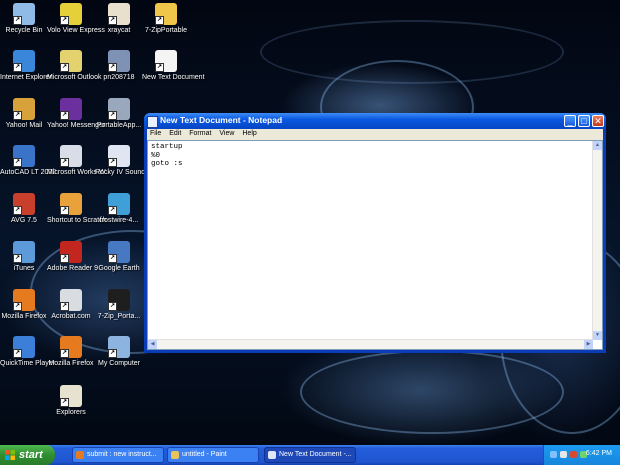  What do you see at coordinates (71, 109) in the screenshot?
I see `yahoo-messenger-icon: ↗` at bounding box center [71, 109].